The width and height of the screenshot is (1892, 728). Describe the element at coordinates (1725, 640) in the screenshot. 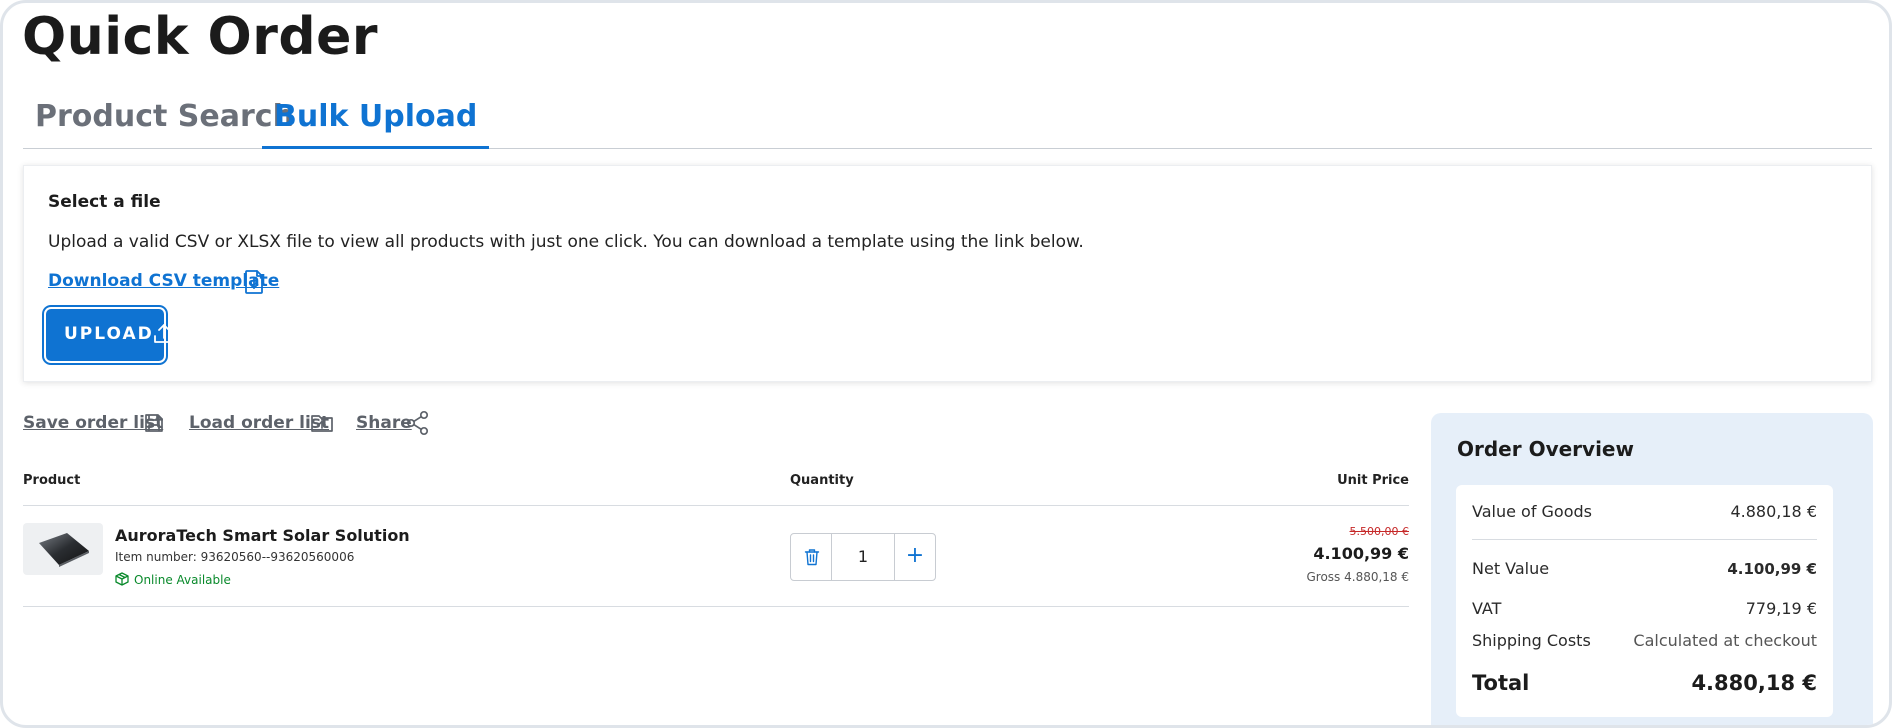

I see `shipping-costs-value: Calculated at checkout` at that location.